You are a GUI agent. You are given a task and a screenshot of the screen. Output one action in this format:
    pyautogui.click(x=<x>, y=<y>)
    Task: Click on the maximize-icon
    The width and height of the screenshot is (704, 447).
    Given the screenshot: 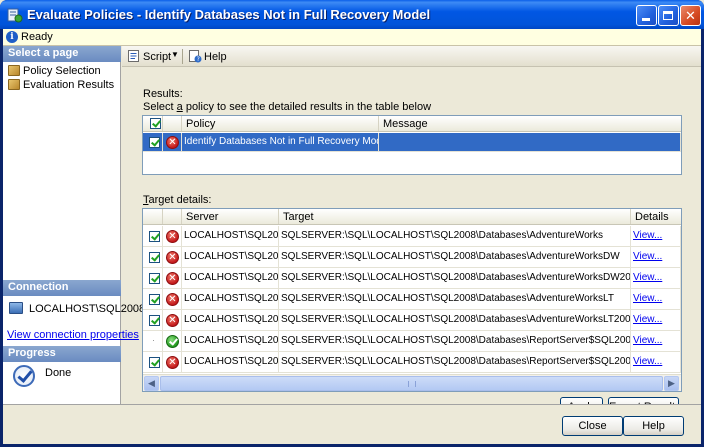 What is the action you would take?
    pyautogui.click(x=668, y=15)
    